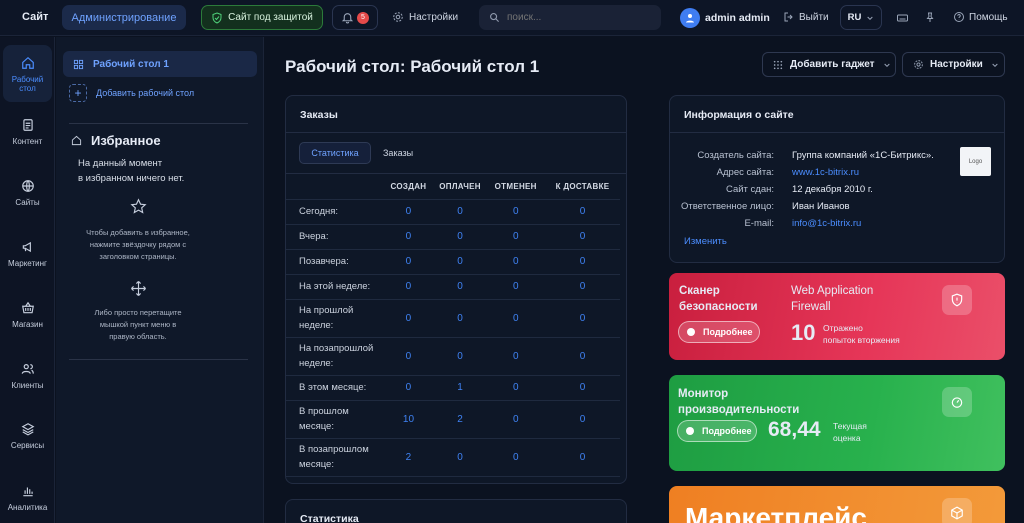  I want to click on sidebar-item-sites: Сайты, so click(27, 193).